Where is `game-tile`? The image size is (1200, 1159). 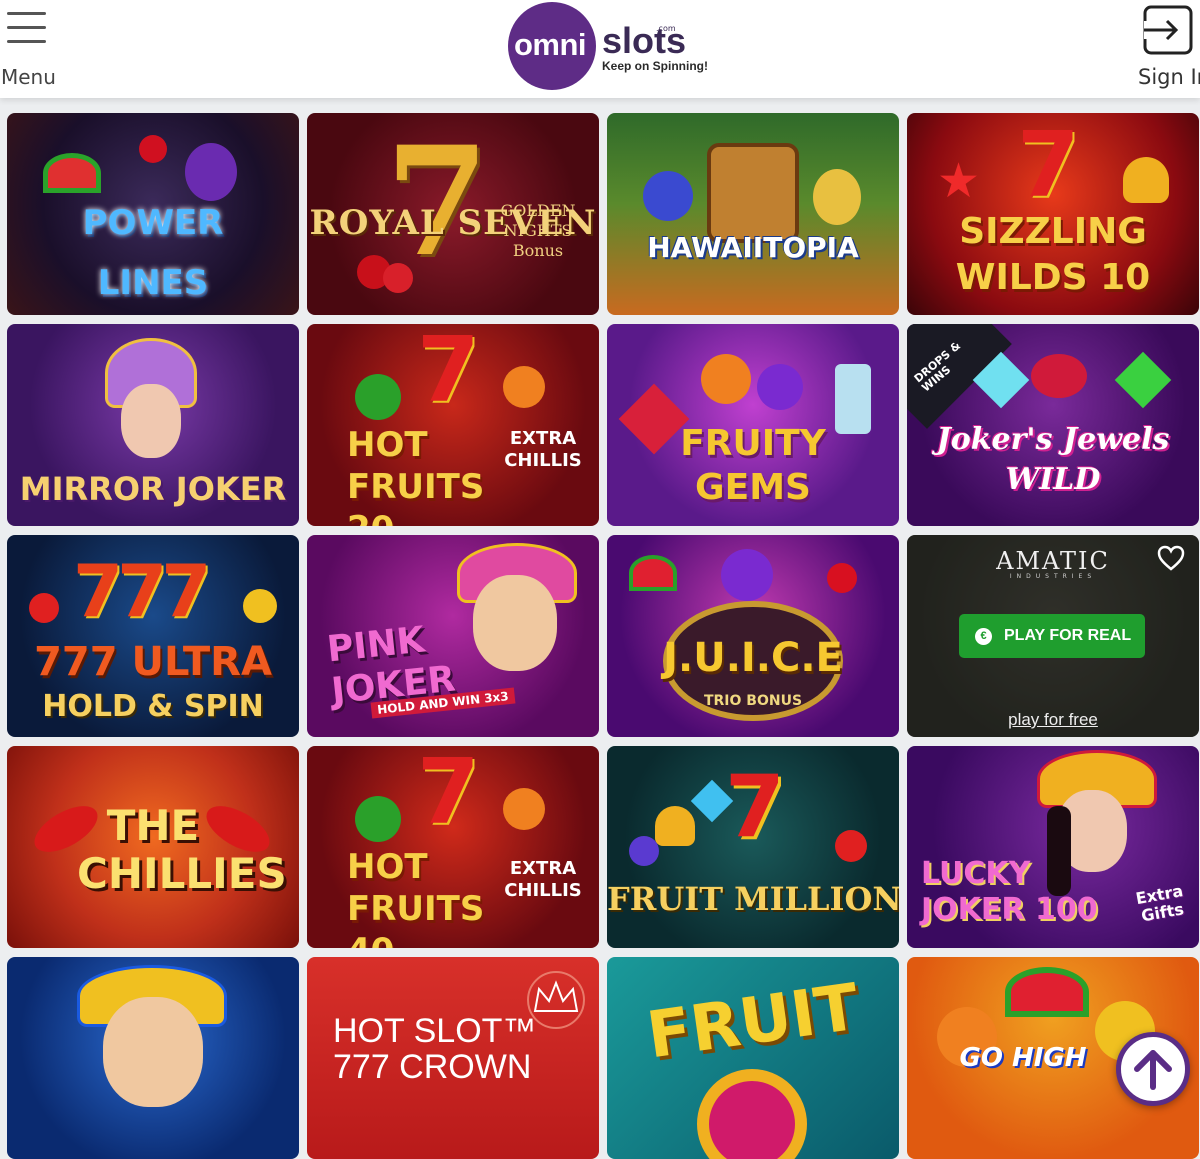 game-tile is located at coordinates (153, 1058).